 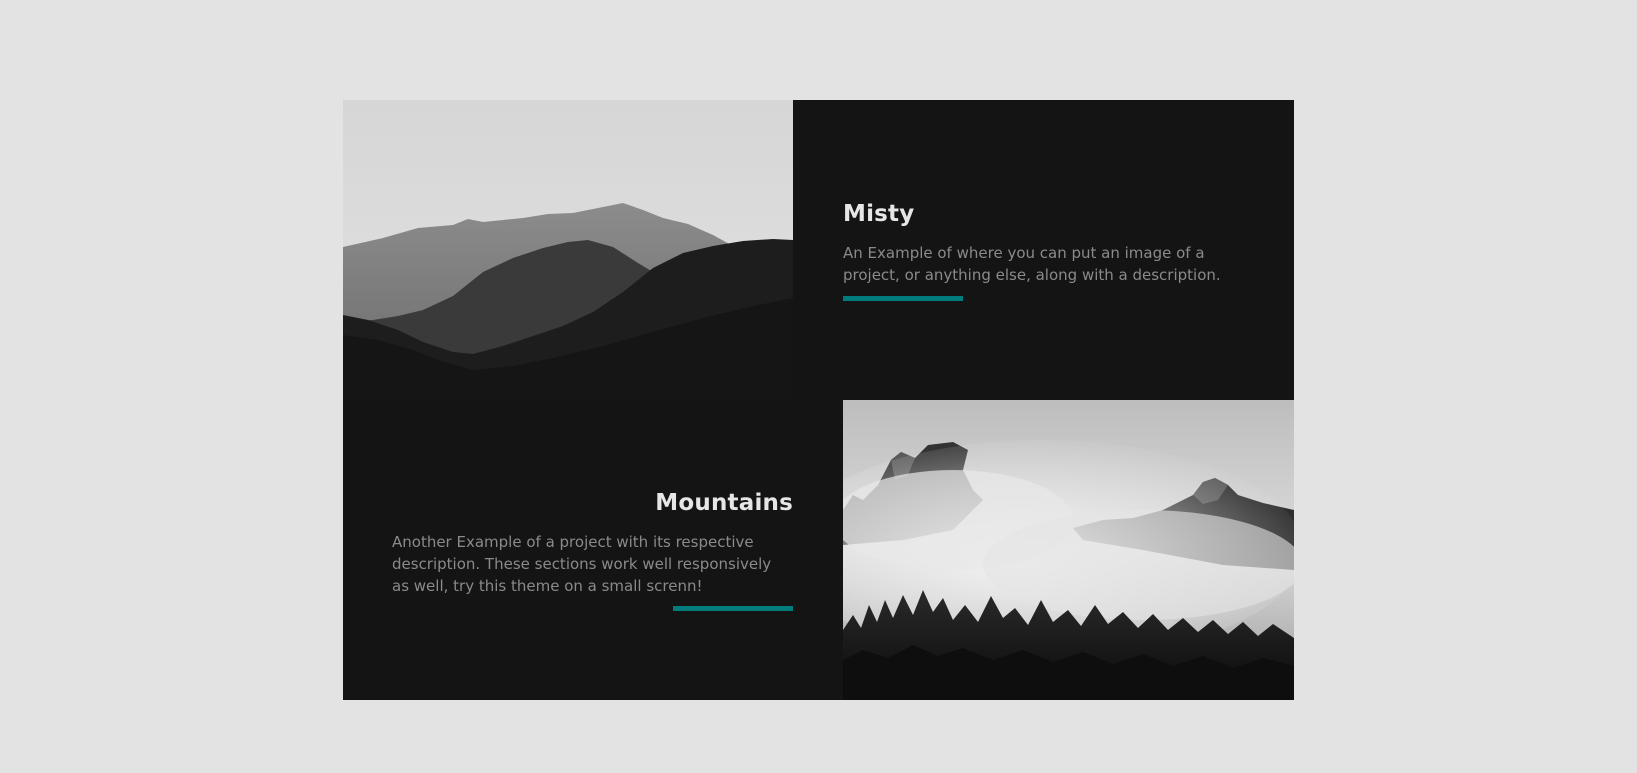 What do you see at coordinates (724, 503) in the screenshot?
I see `project-title: Mountains` at bounding box center [724, 503].